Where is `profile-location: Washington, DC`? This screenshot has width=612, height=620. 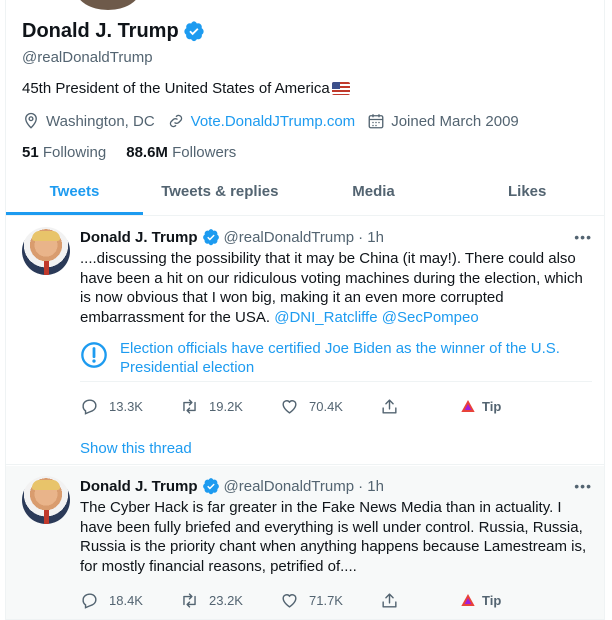
profile-location: Washington, DC is located at coordinates (88, 121).